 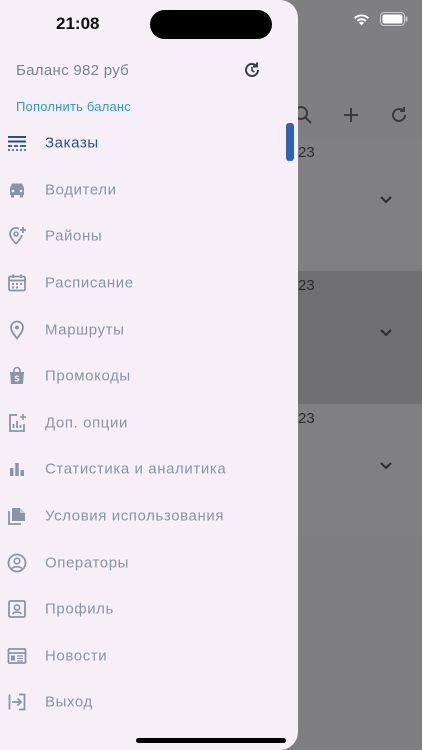 What do you see at coordinates (149, 329) in the screenshot?
I see `menu-item-routes: Маршруты` at bounding box center [149, 329].